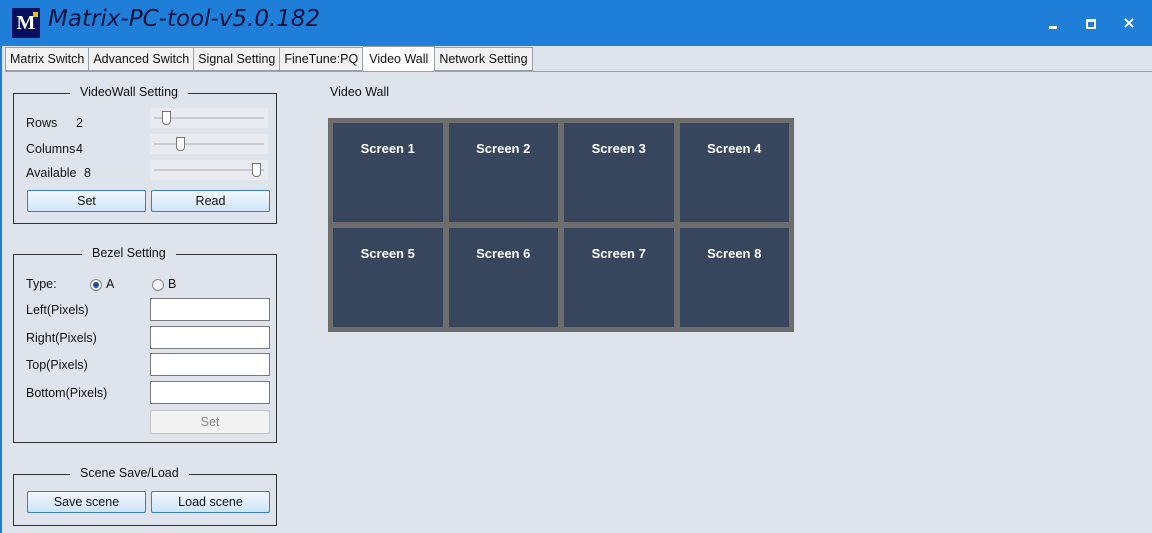 Image resolution: width=1152 pixels, height=533 pixels. Describe the element at coordinates (619, 172) in the screenshot. I see `screen-tile: Screen 3` at that location.